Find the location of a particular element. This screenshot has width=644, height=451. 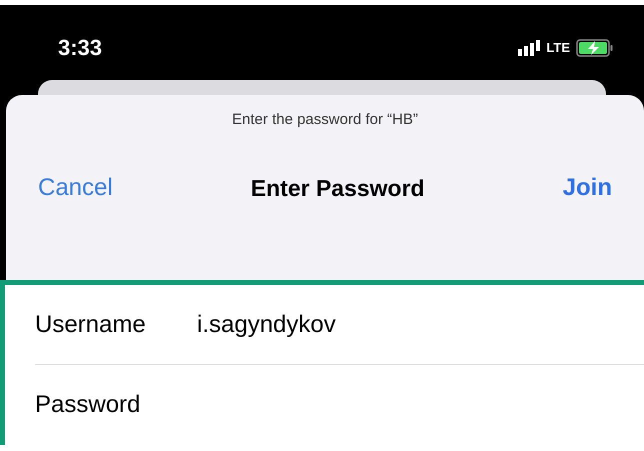

status-time: 3:33 is located at coordinates (80, 48).